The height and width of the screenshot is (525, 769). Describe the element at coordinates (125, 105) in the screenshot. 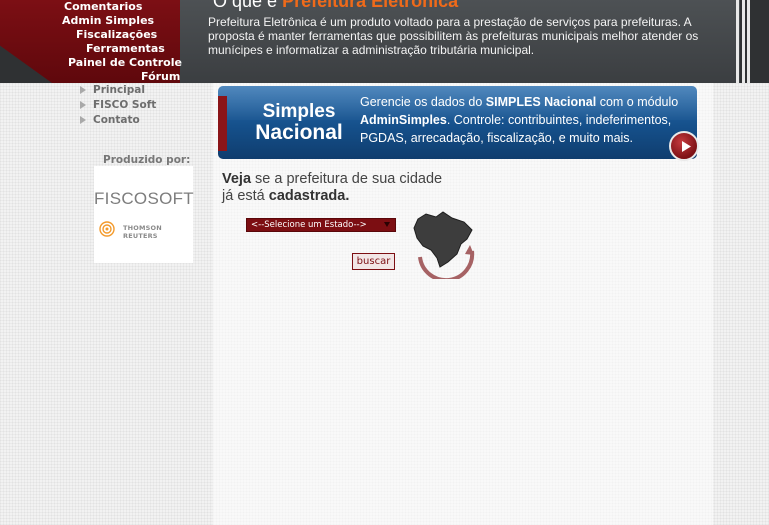

I see `left-menu-item-label: FISCO Soft` at that location.